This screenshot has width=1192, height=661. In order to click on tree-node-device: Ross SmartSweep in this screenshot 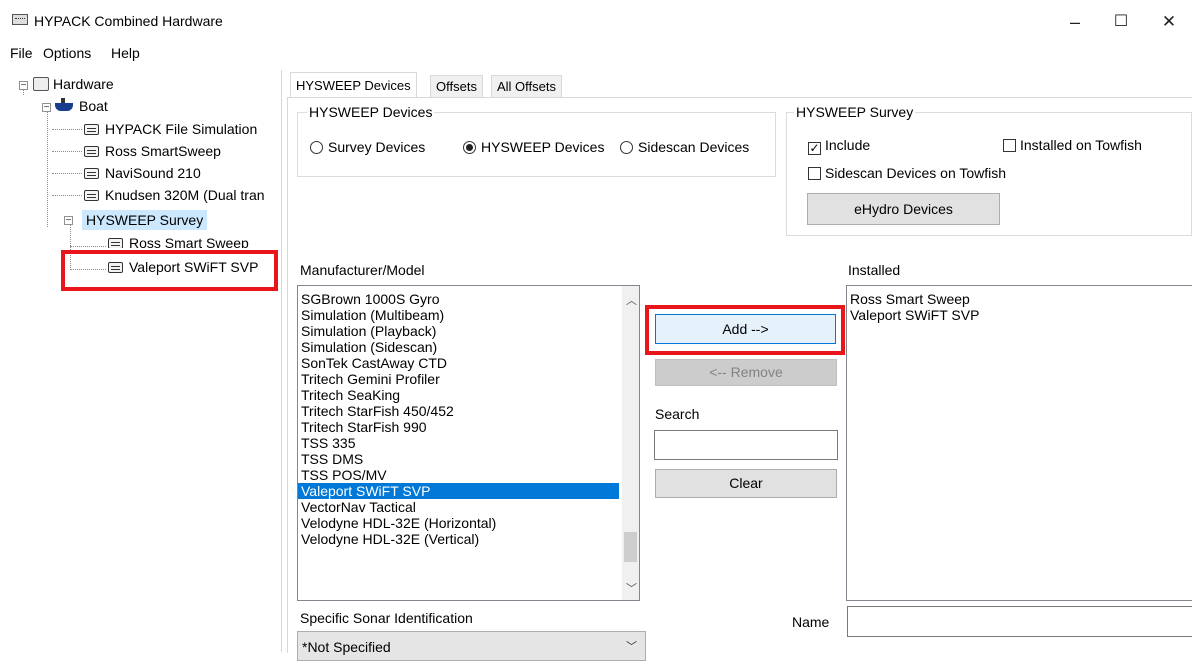, I will do `click(152, 151)`.